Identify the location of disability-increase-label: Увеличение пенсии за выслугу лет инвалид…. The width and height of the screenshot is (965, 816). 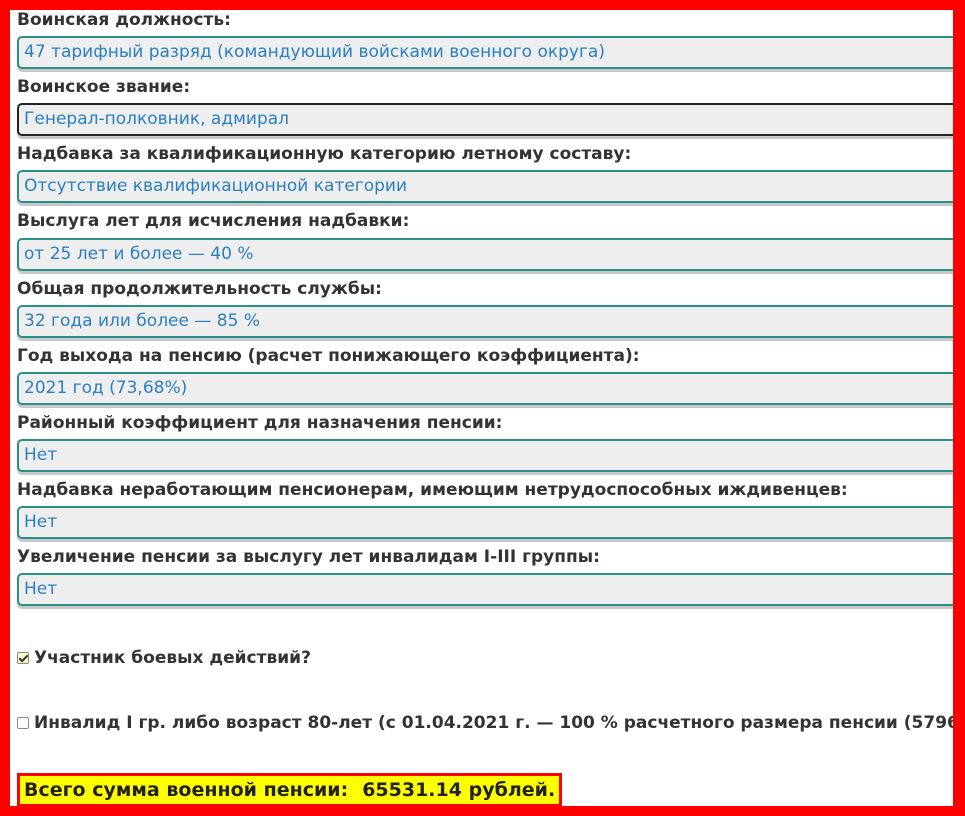
(308, 557).